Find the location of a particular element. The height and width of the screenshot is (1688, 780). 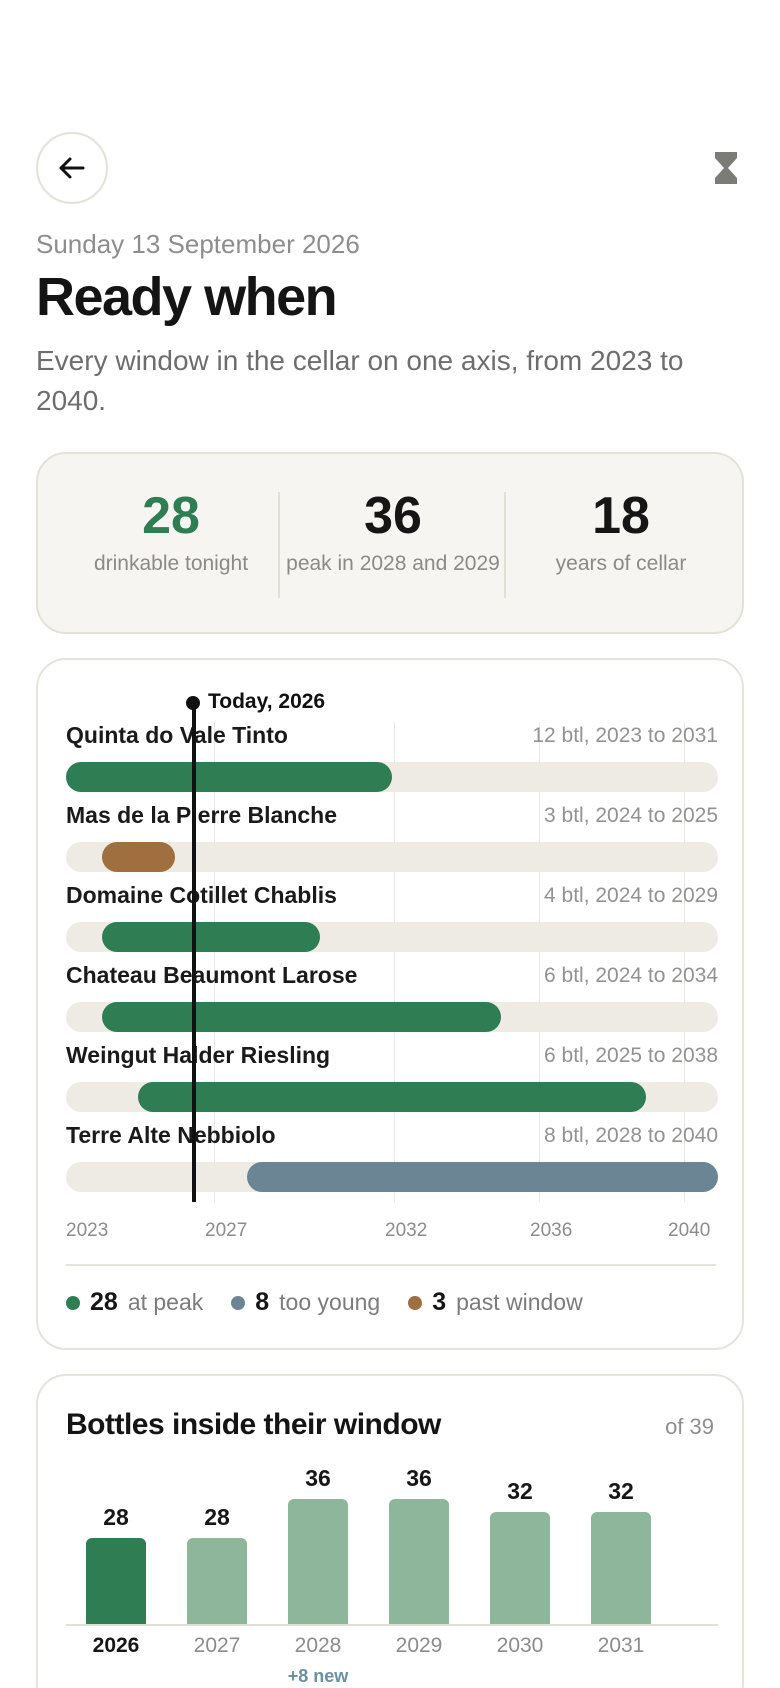

stat-value: 36 is located at coordinates (393, 516).